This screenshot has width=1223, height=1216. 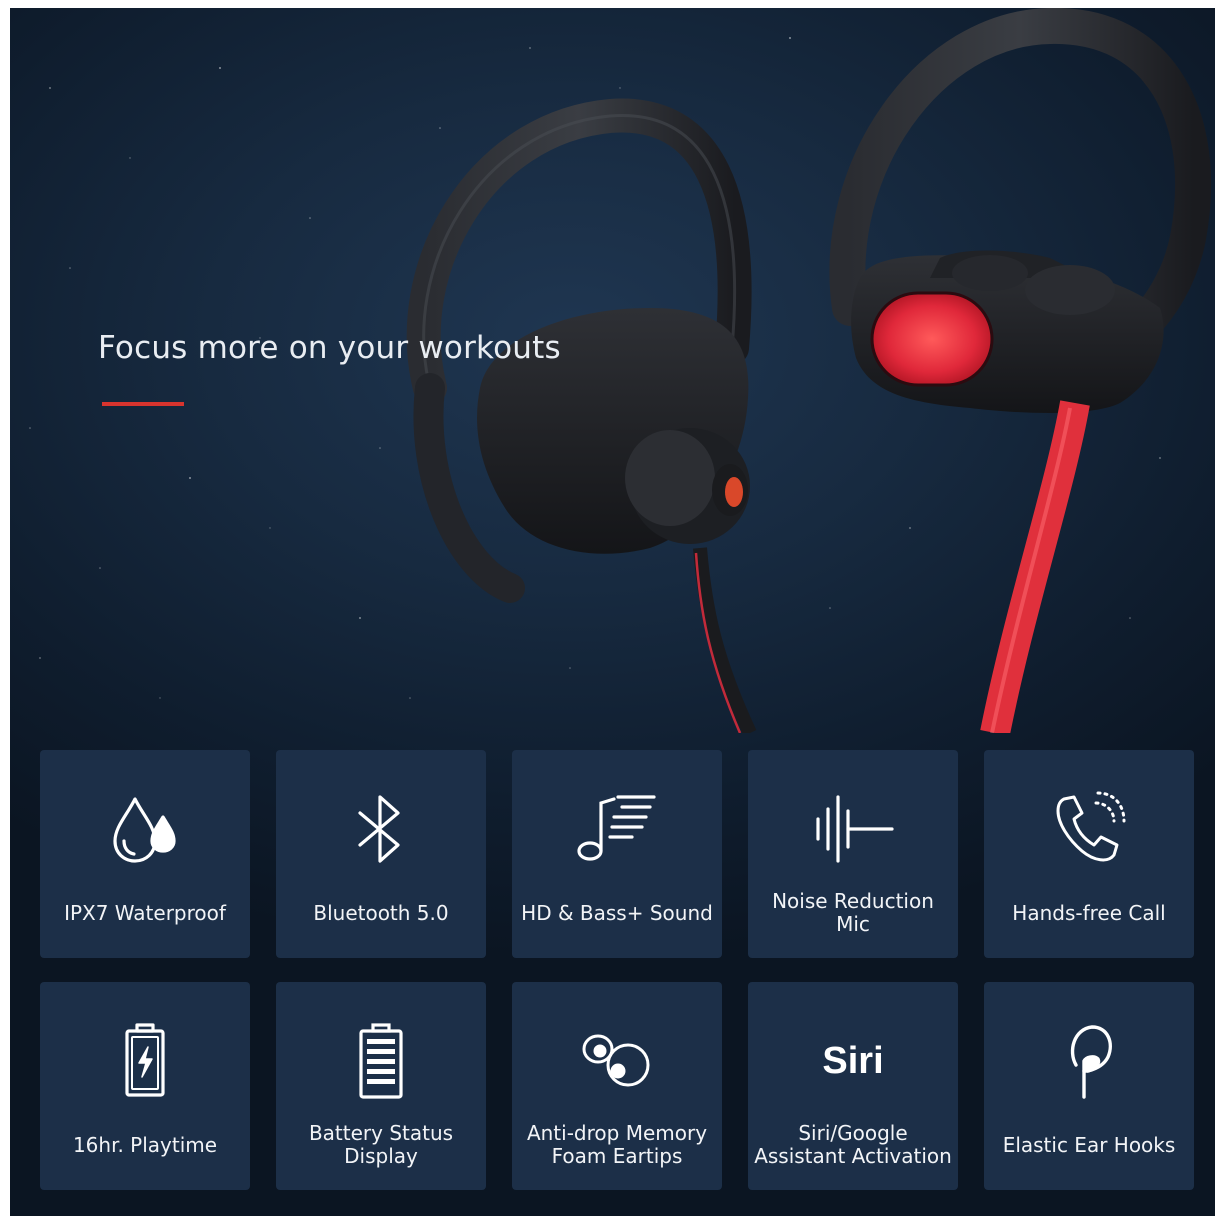 What do you see at coordinates (853, 829) in the screenshot?
I see `sound-wave-icon` at bounding box center [853, 829].